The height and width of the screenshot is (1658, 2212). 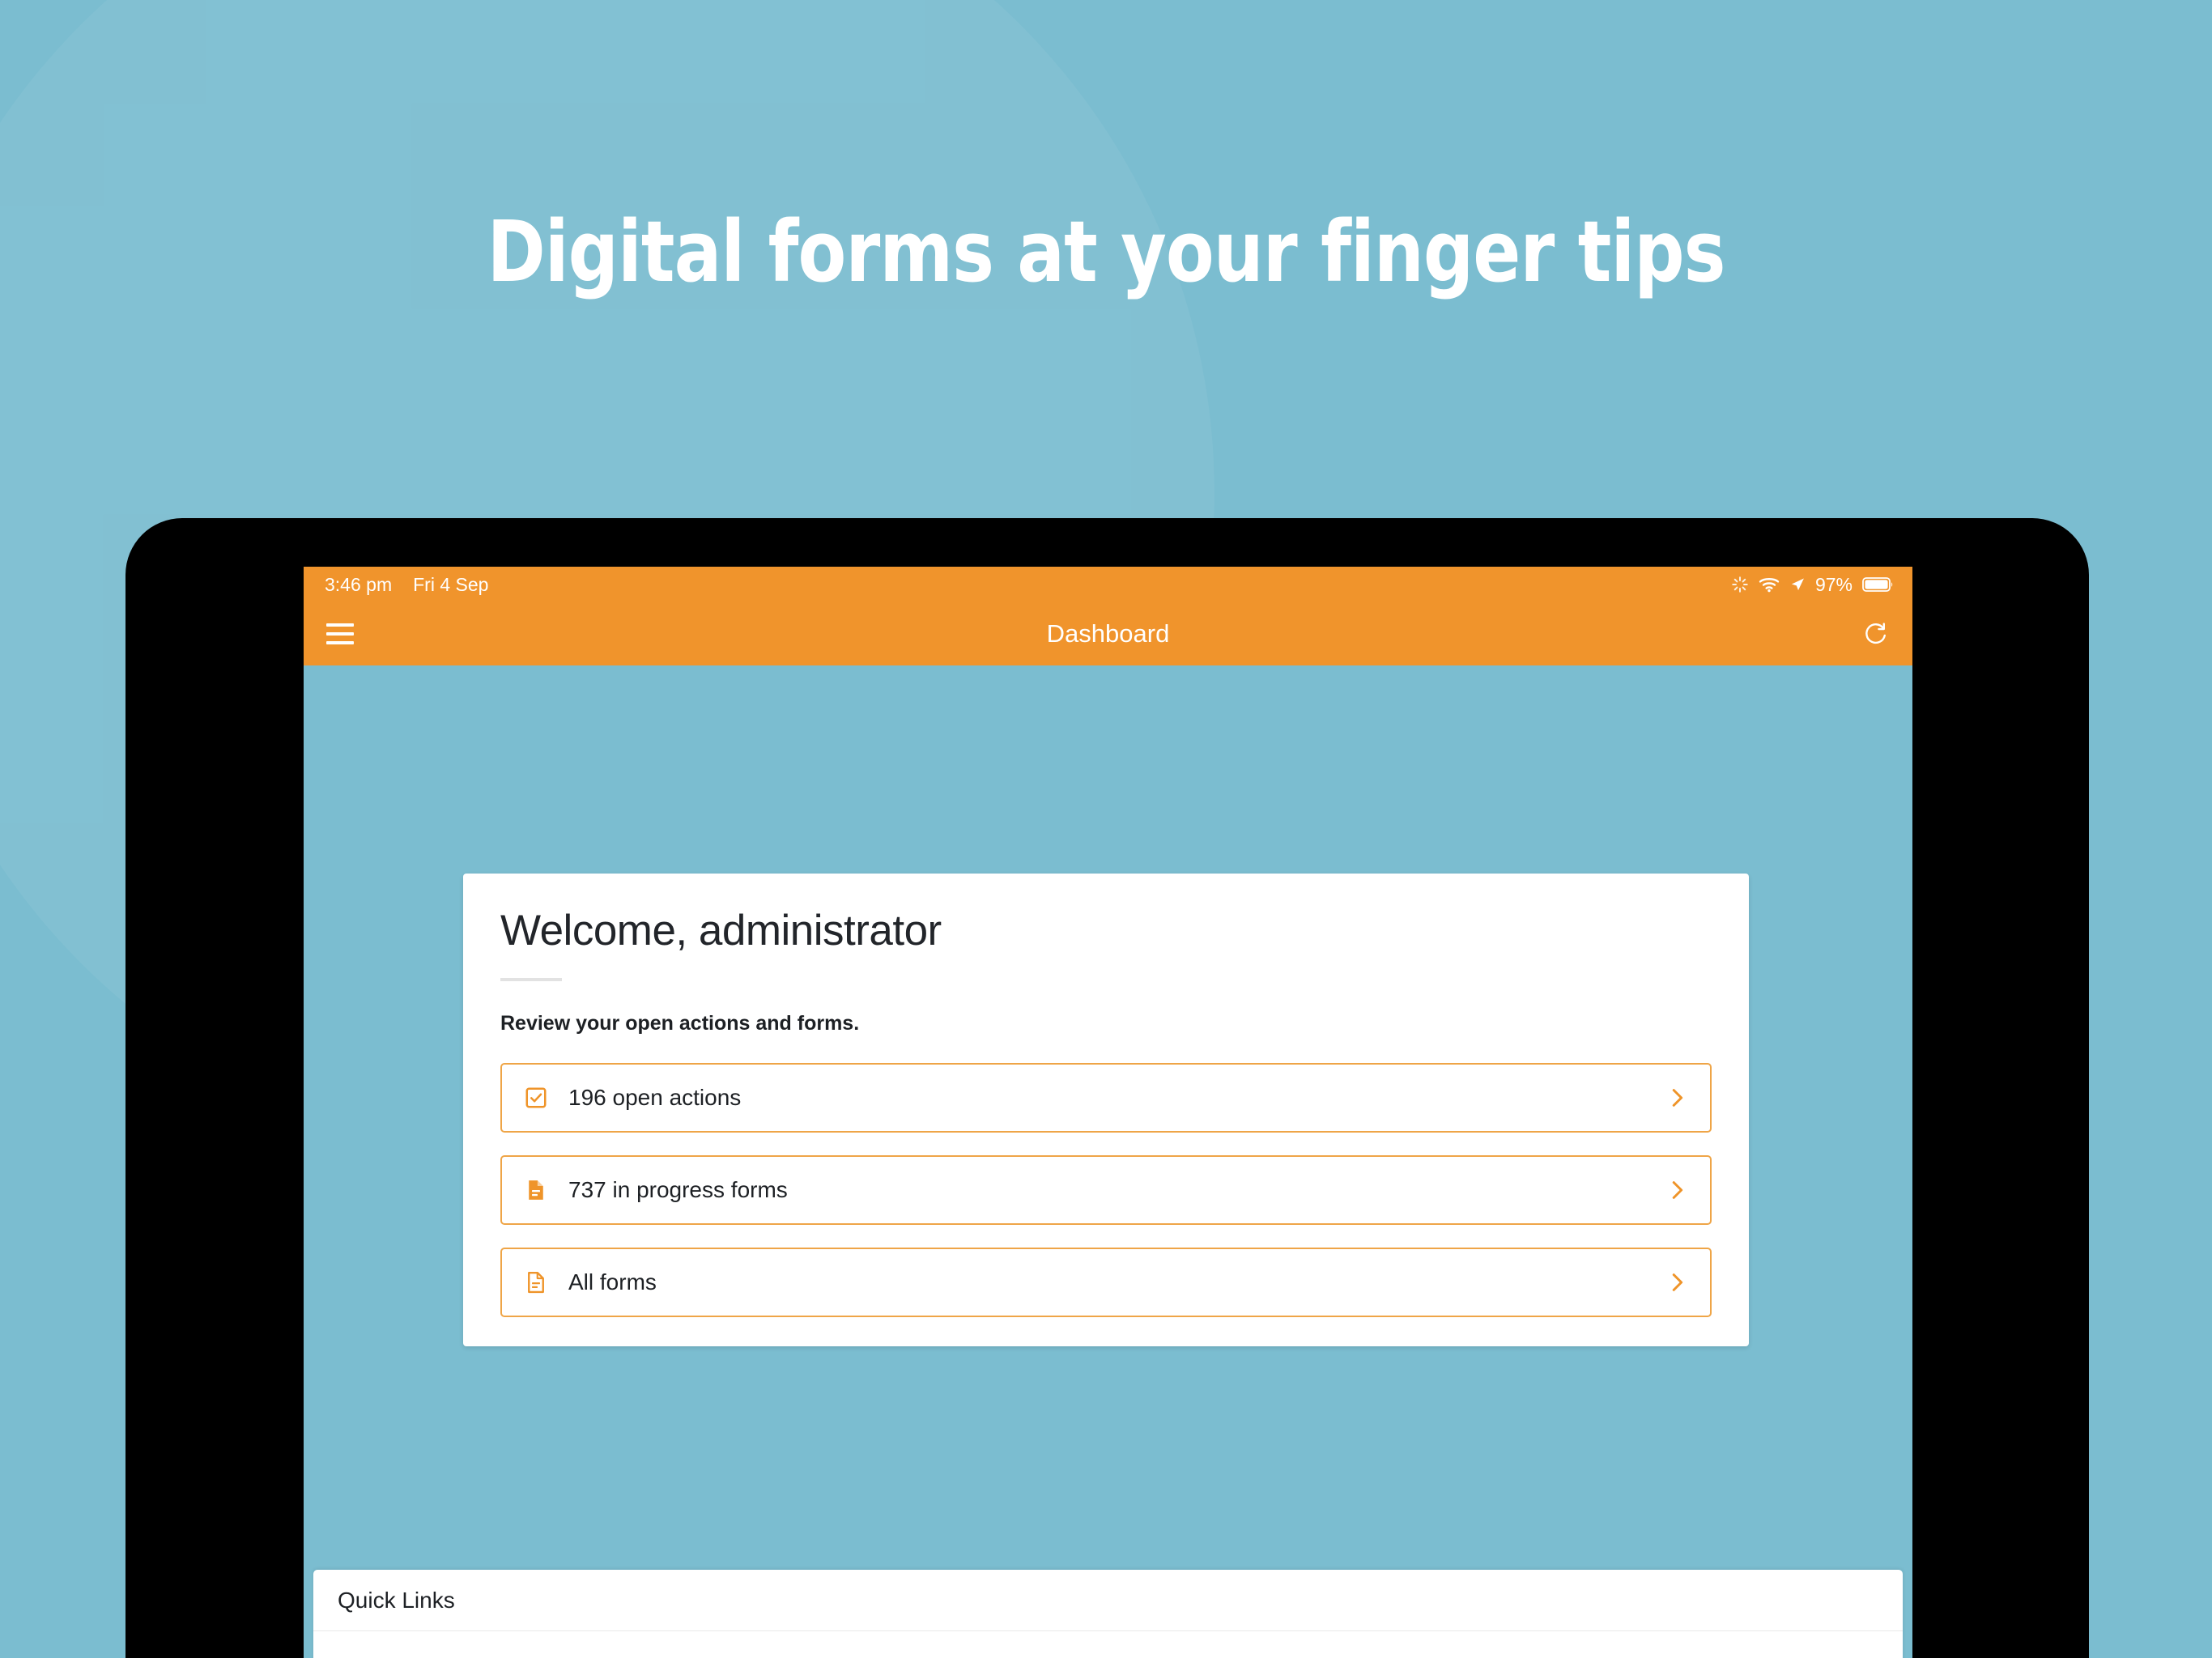 What do you see at coordinates (1879, 584) in the screenshot?
I see `battery-icon` at bounding box center [1879, 584].